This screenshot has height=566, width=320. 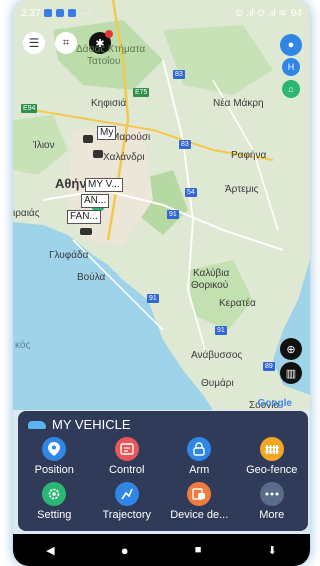 I want to click on trajectory-icon, so click(x=126, y=494).